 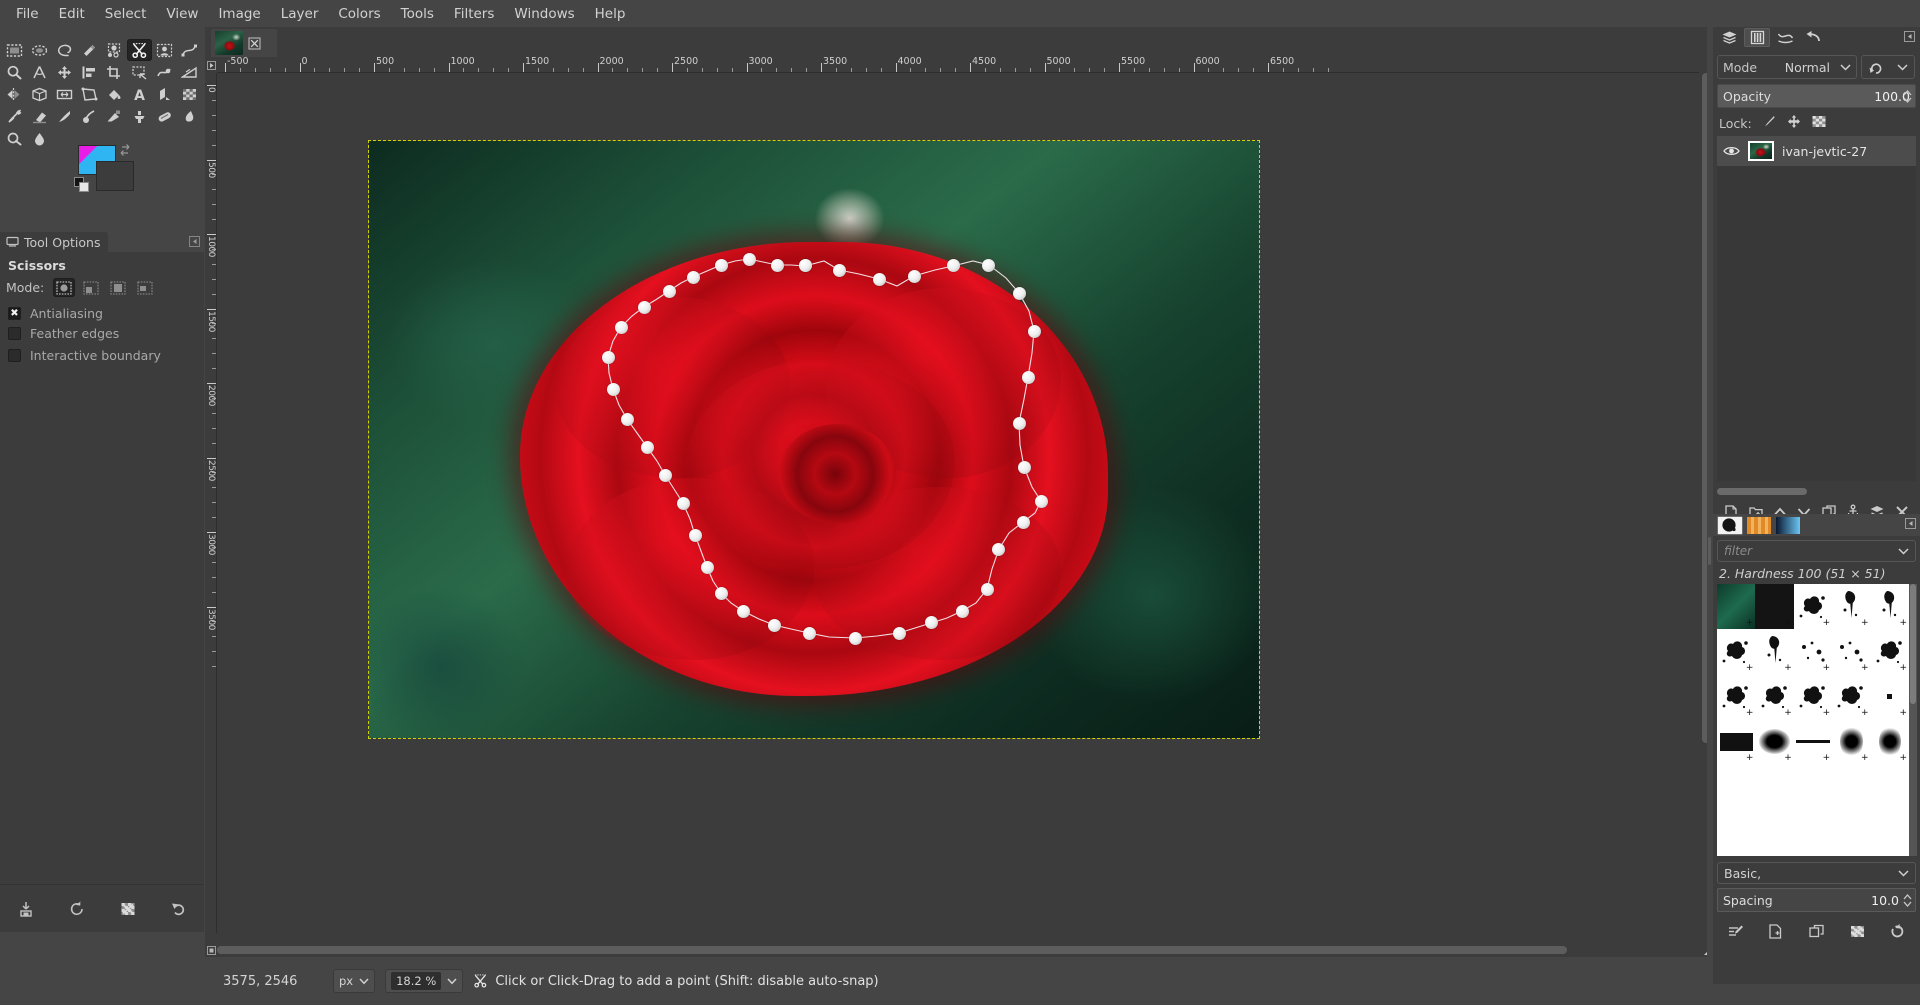 What do you see at coordinates (1816, 931) in the screenshot?
I see `duplicate-brush-button` at bounding box center [1816, 931].